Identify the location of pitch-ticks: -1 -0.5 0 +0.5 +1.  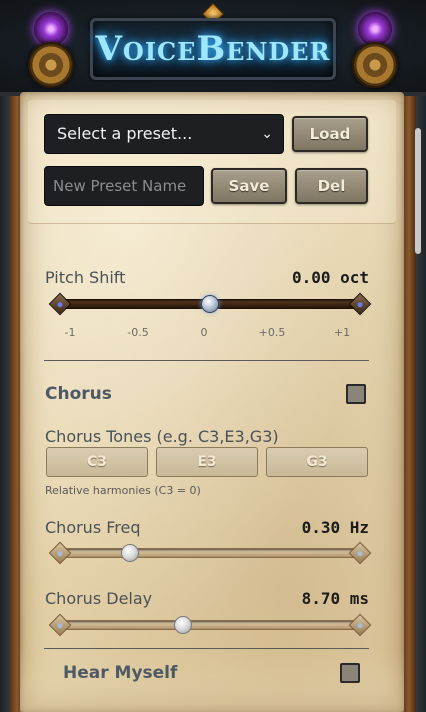
(210, 333).